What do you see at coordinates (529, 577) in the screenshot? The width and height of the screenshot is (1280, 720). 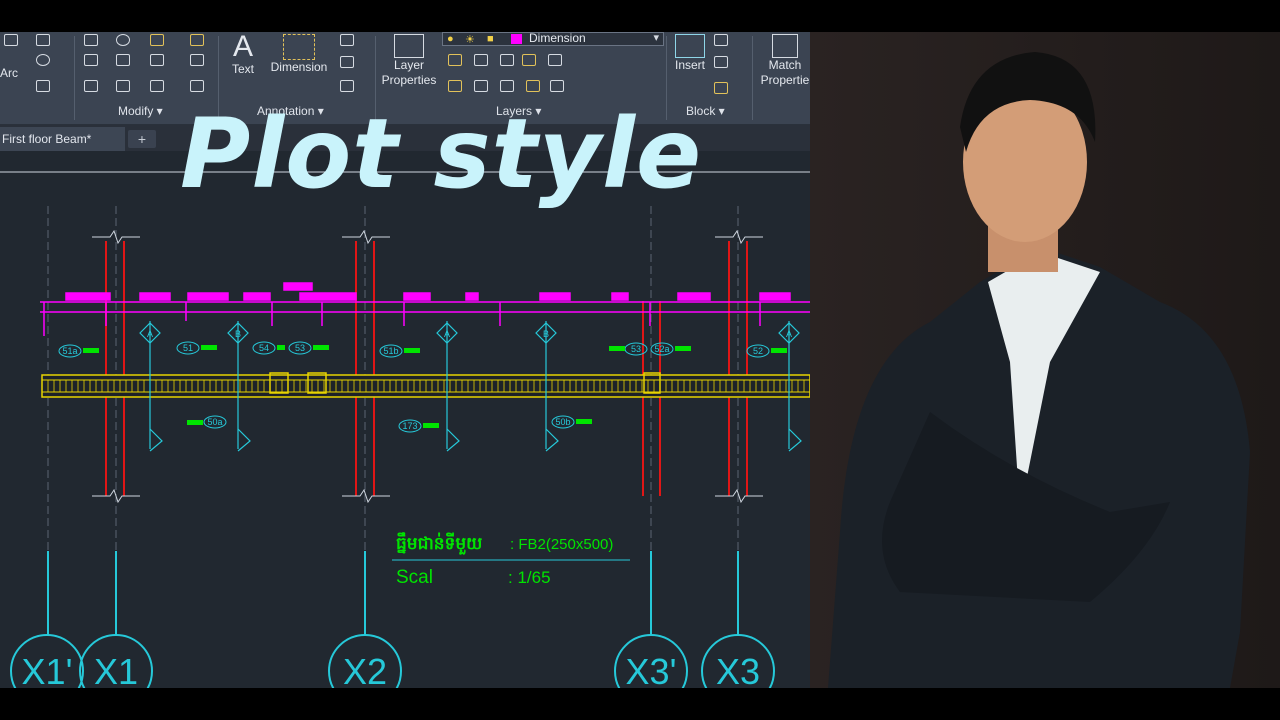 I see `scale-value: : 1/65` at bounding box center [529, 577].